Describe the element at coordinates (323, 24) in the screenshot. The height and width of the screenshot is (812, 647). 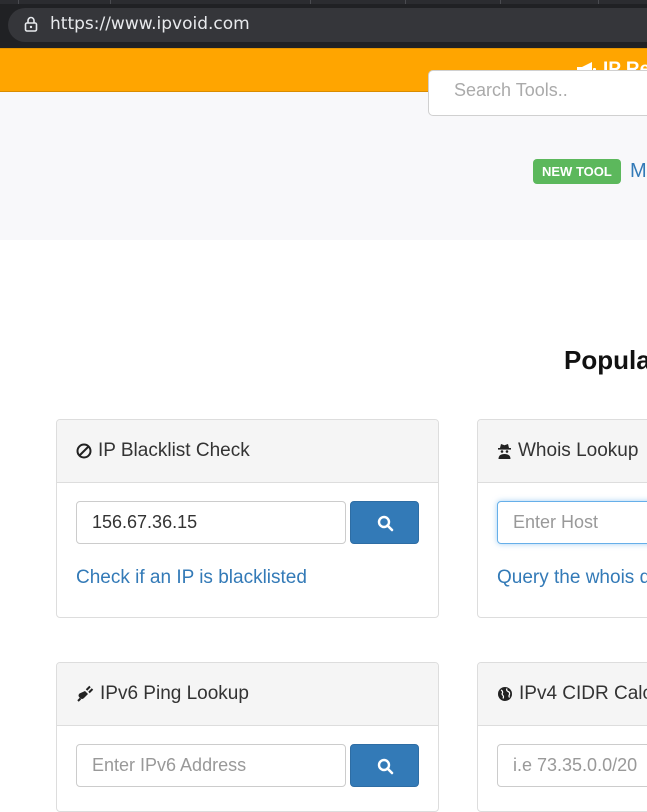
I see `browser-toolbar: https://www.ipvoid.com` at that location.